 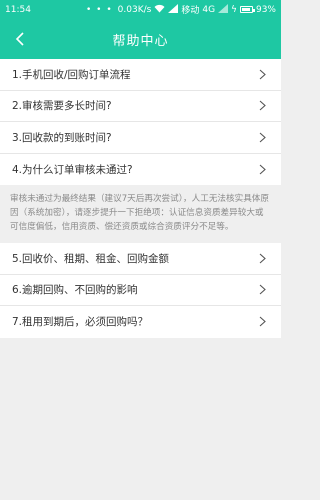 What do you see at coordinates (62, 137) in the screenshot?
I see `faq-item-label: 3.回收款的到账时间?` at bounding box center [62, 137].